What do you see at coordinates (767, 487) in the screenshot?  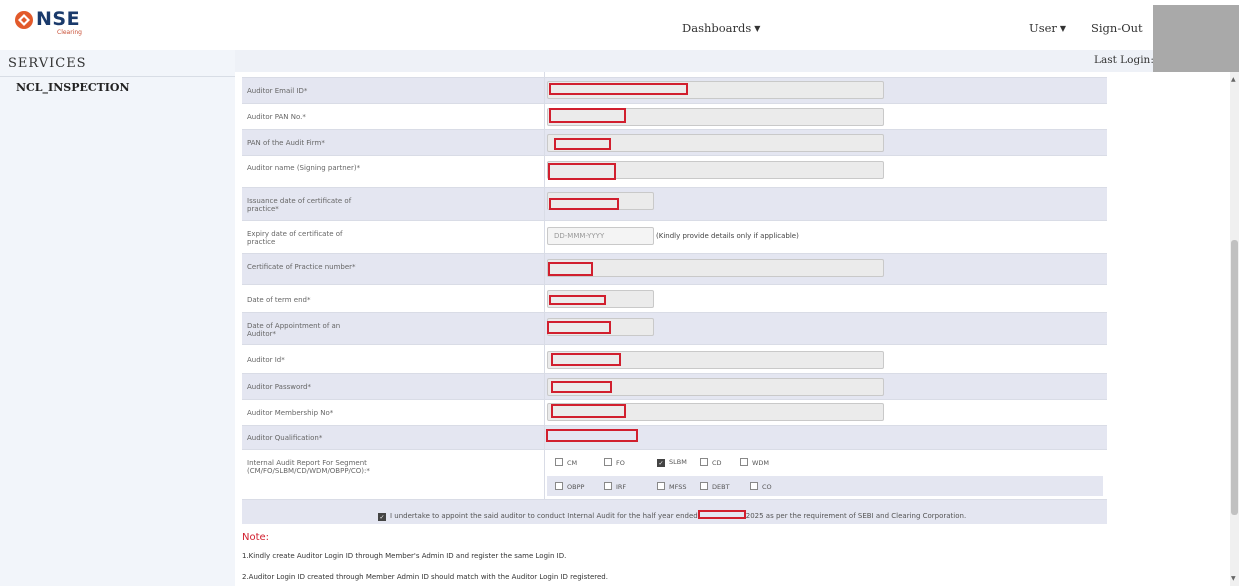 I see `segment-co-label: CO` at bounding box center [767, 487].